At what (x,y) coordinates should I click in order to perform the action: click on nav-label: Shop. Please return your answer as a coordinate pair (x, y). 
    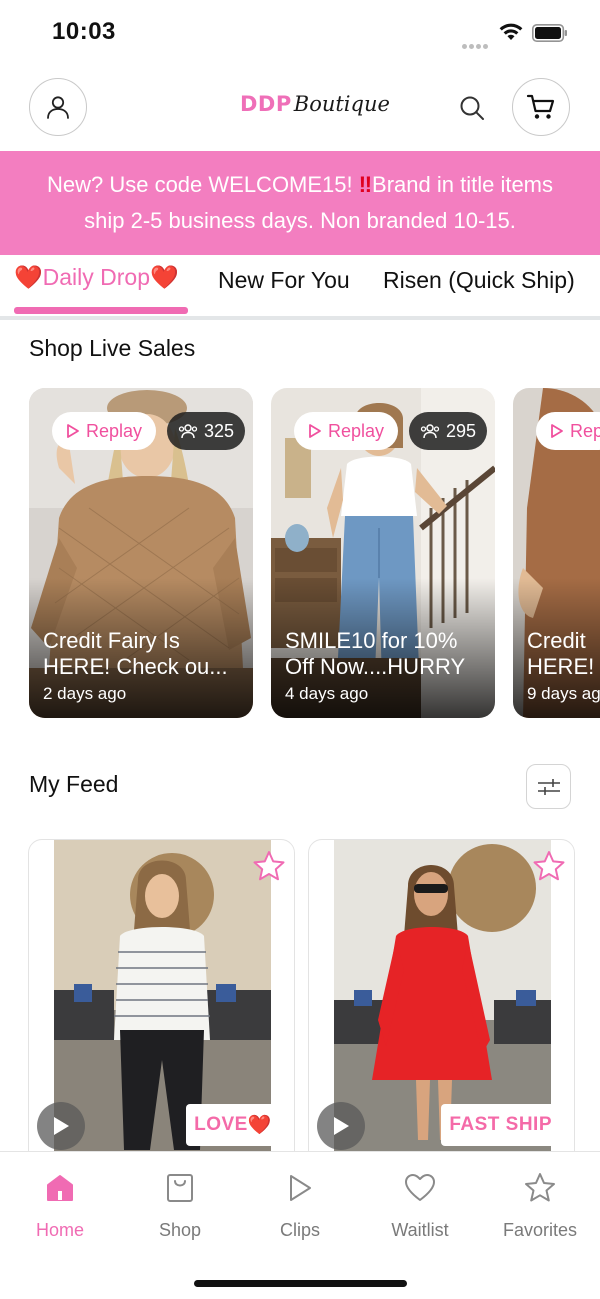
    Looking at the image, I should click on (180, 1230).